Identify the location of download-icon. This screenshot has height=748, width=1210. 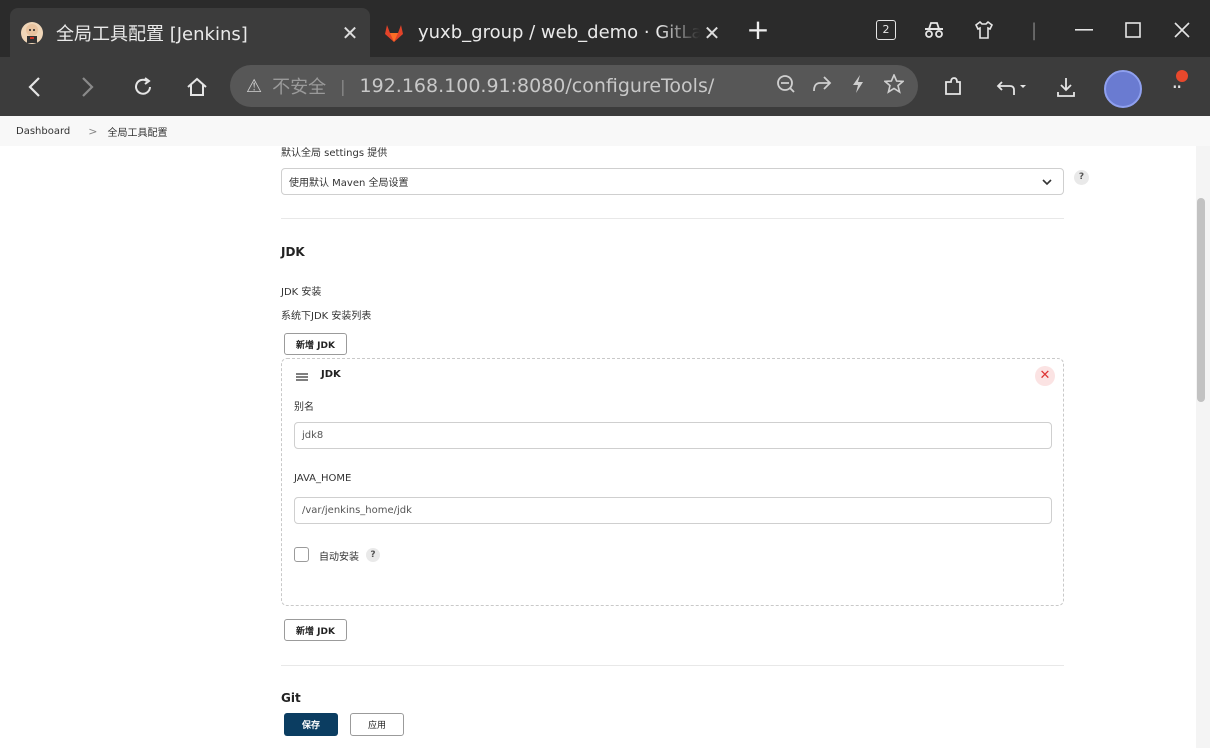
(1066, 87).